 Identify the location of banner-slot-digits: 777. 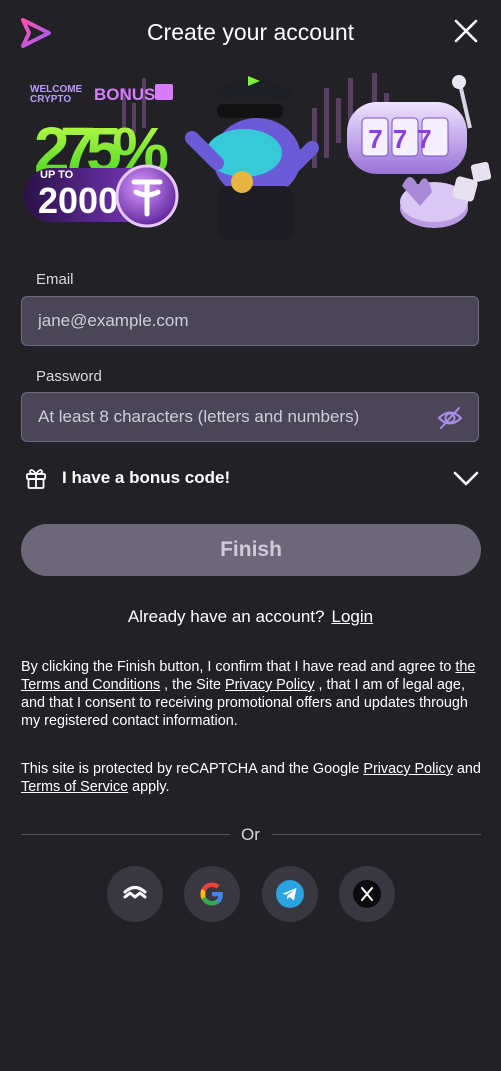
(404, 139).